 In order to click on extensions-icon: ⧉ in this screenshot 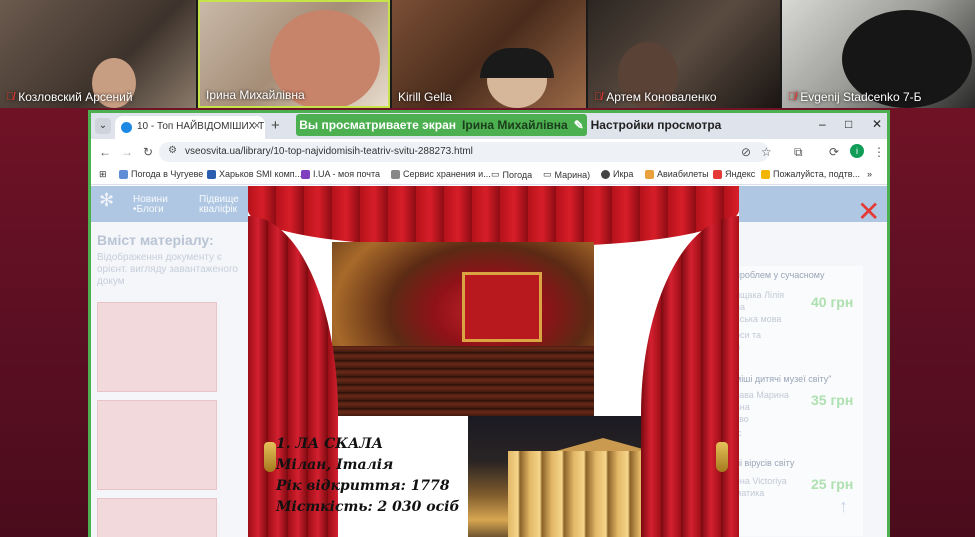, I will do `click(798, 152)`.